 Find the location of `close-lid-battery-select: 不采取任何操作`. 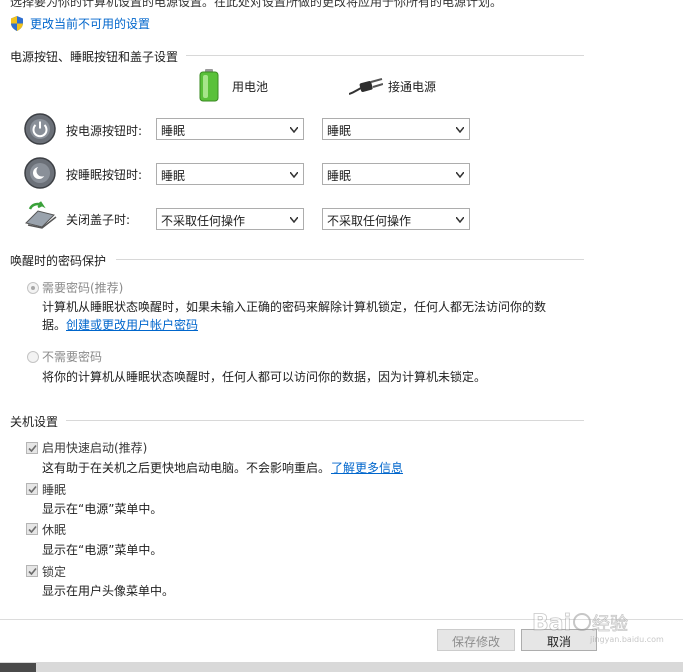

close-lid-battery-select: 不采取任何操作 is located at coordinates (230, 219).